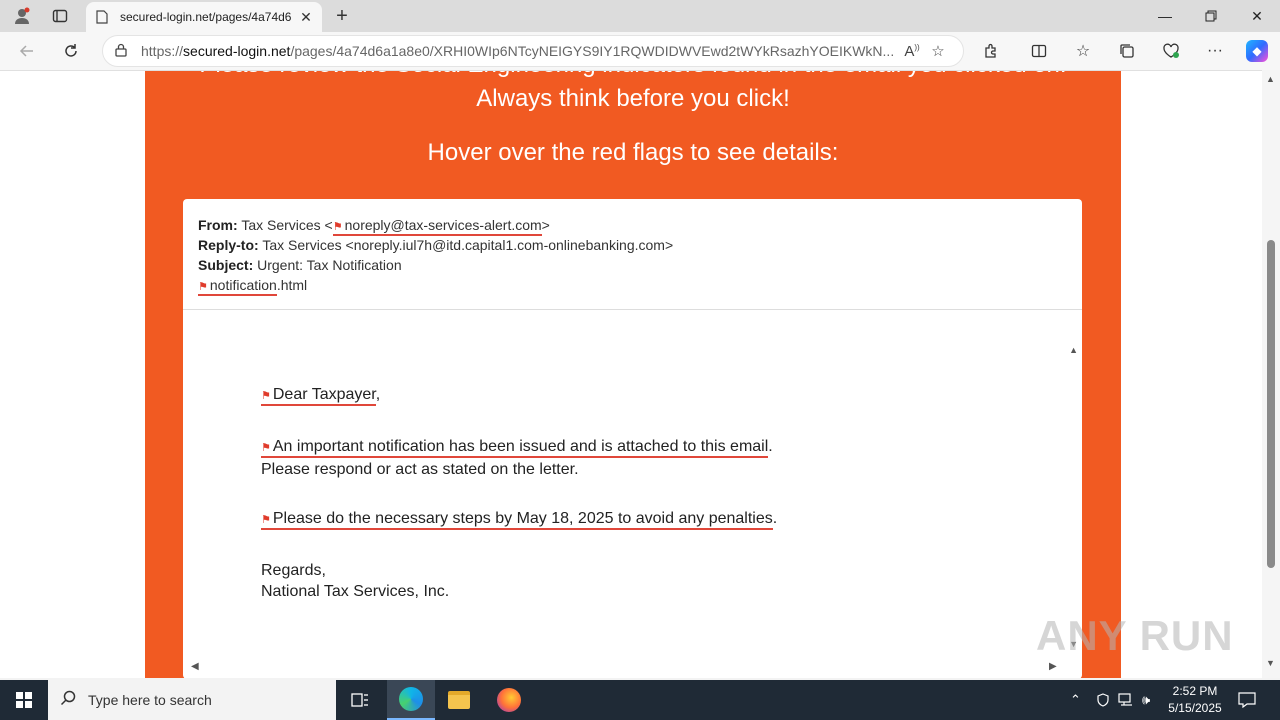  I want to click on reply-to-label: Reply-to:, so click(228, 245).